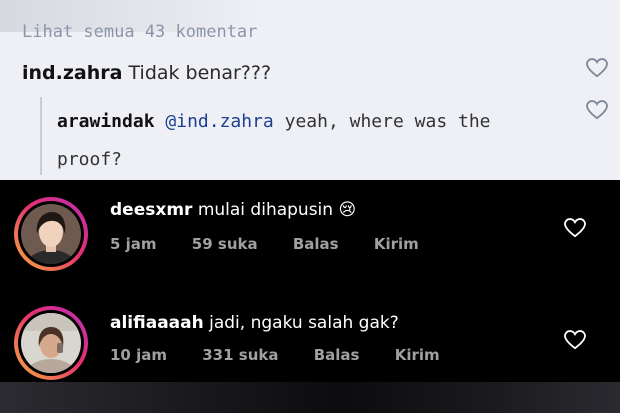 The image size is (620, 413). What do you see at coordinates (157, 323) in the screenshot?
I see `comment-username: alifiaaaah` at bounding box center [157, 323].